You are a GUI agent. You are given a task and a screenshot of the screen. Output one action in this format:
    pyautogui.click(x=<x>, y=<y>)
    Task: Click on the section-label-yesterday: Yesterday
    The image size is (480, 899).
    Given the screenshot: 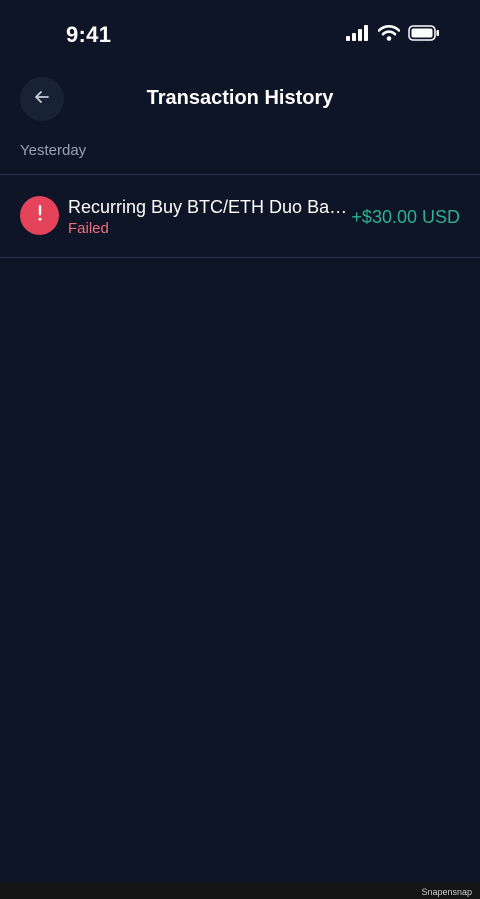 What is the action you would take?
    pyautogui.click(x=53, y=150)
    